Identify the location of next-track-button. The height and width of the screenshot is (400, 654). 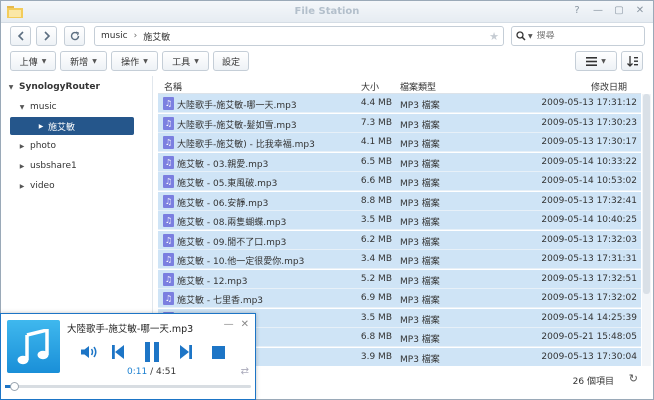
(186, 352).